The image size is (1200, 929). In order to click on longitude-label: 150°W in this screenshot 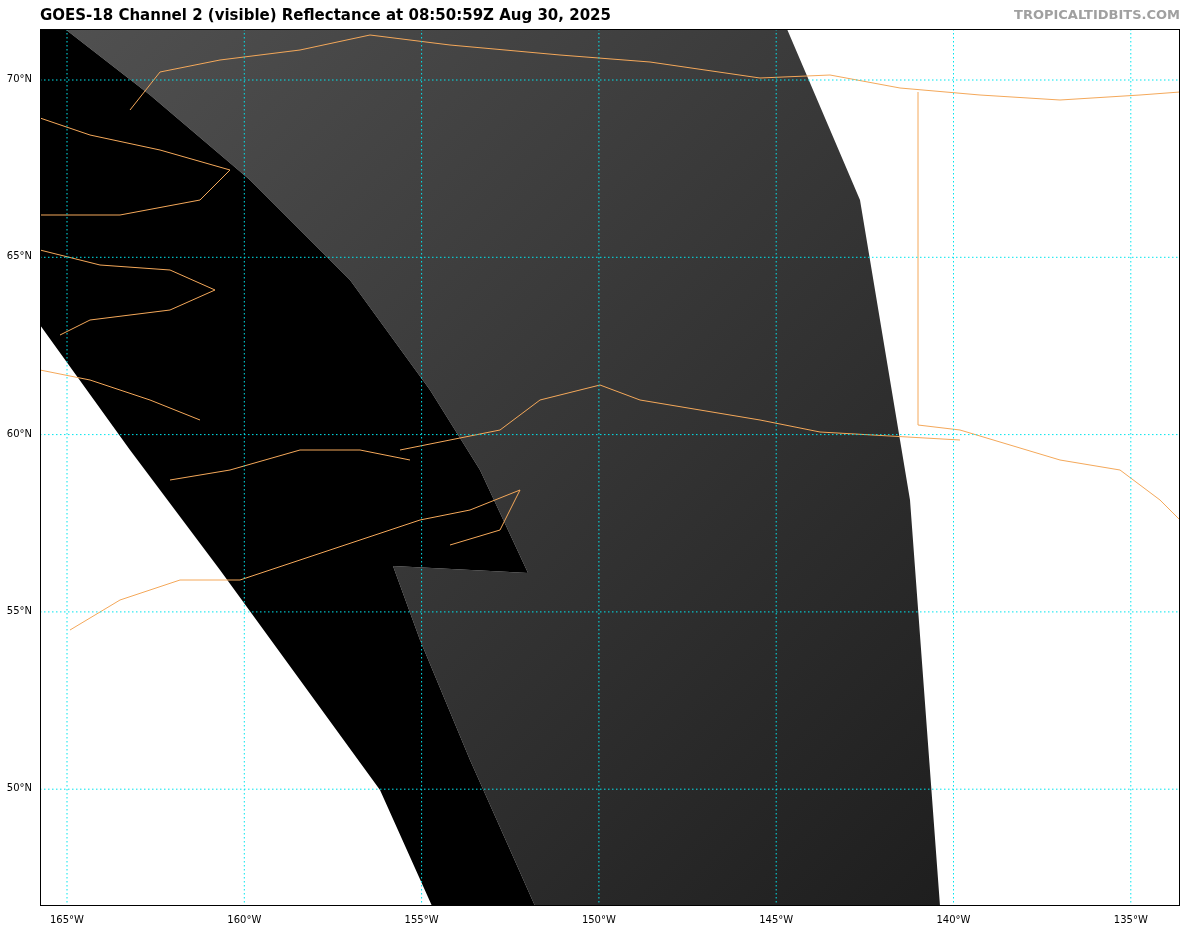, I will do `click(598, 919)`.